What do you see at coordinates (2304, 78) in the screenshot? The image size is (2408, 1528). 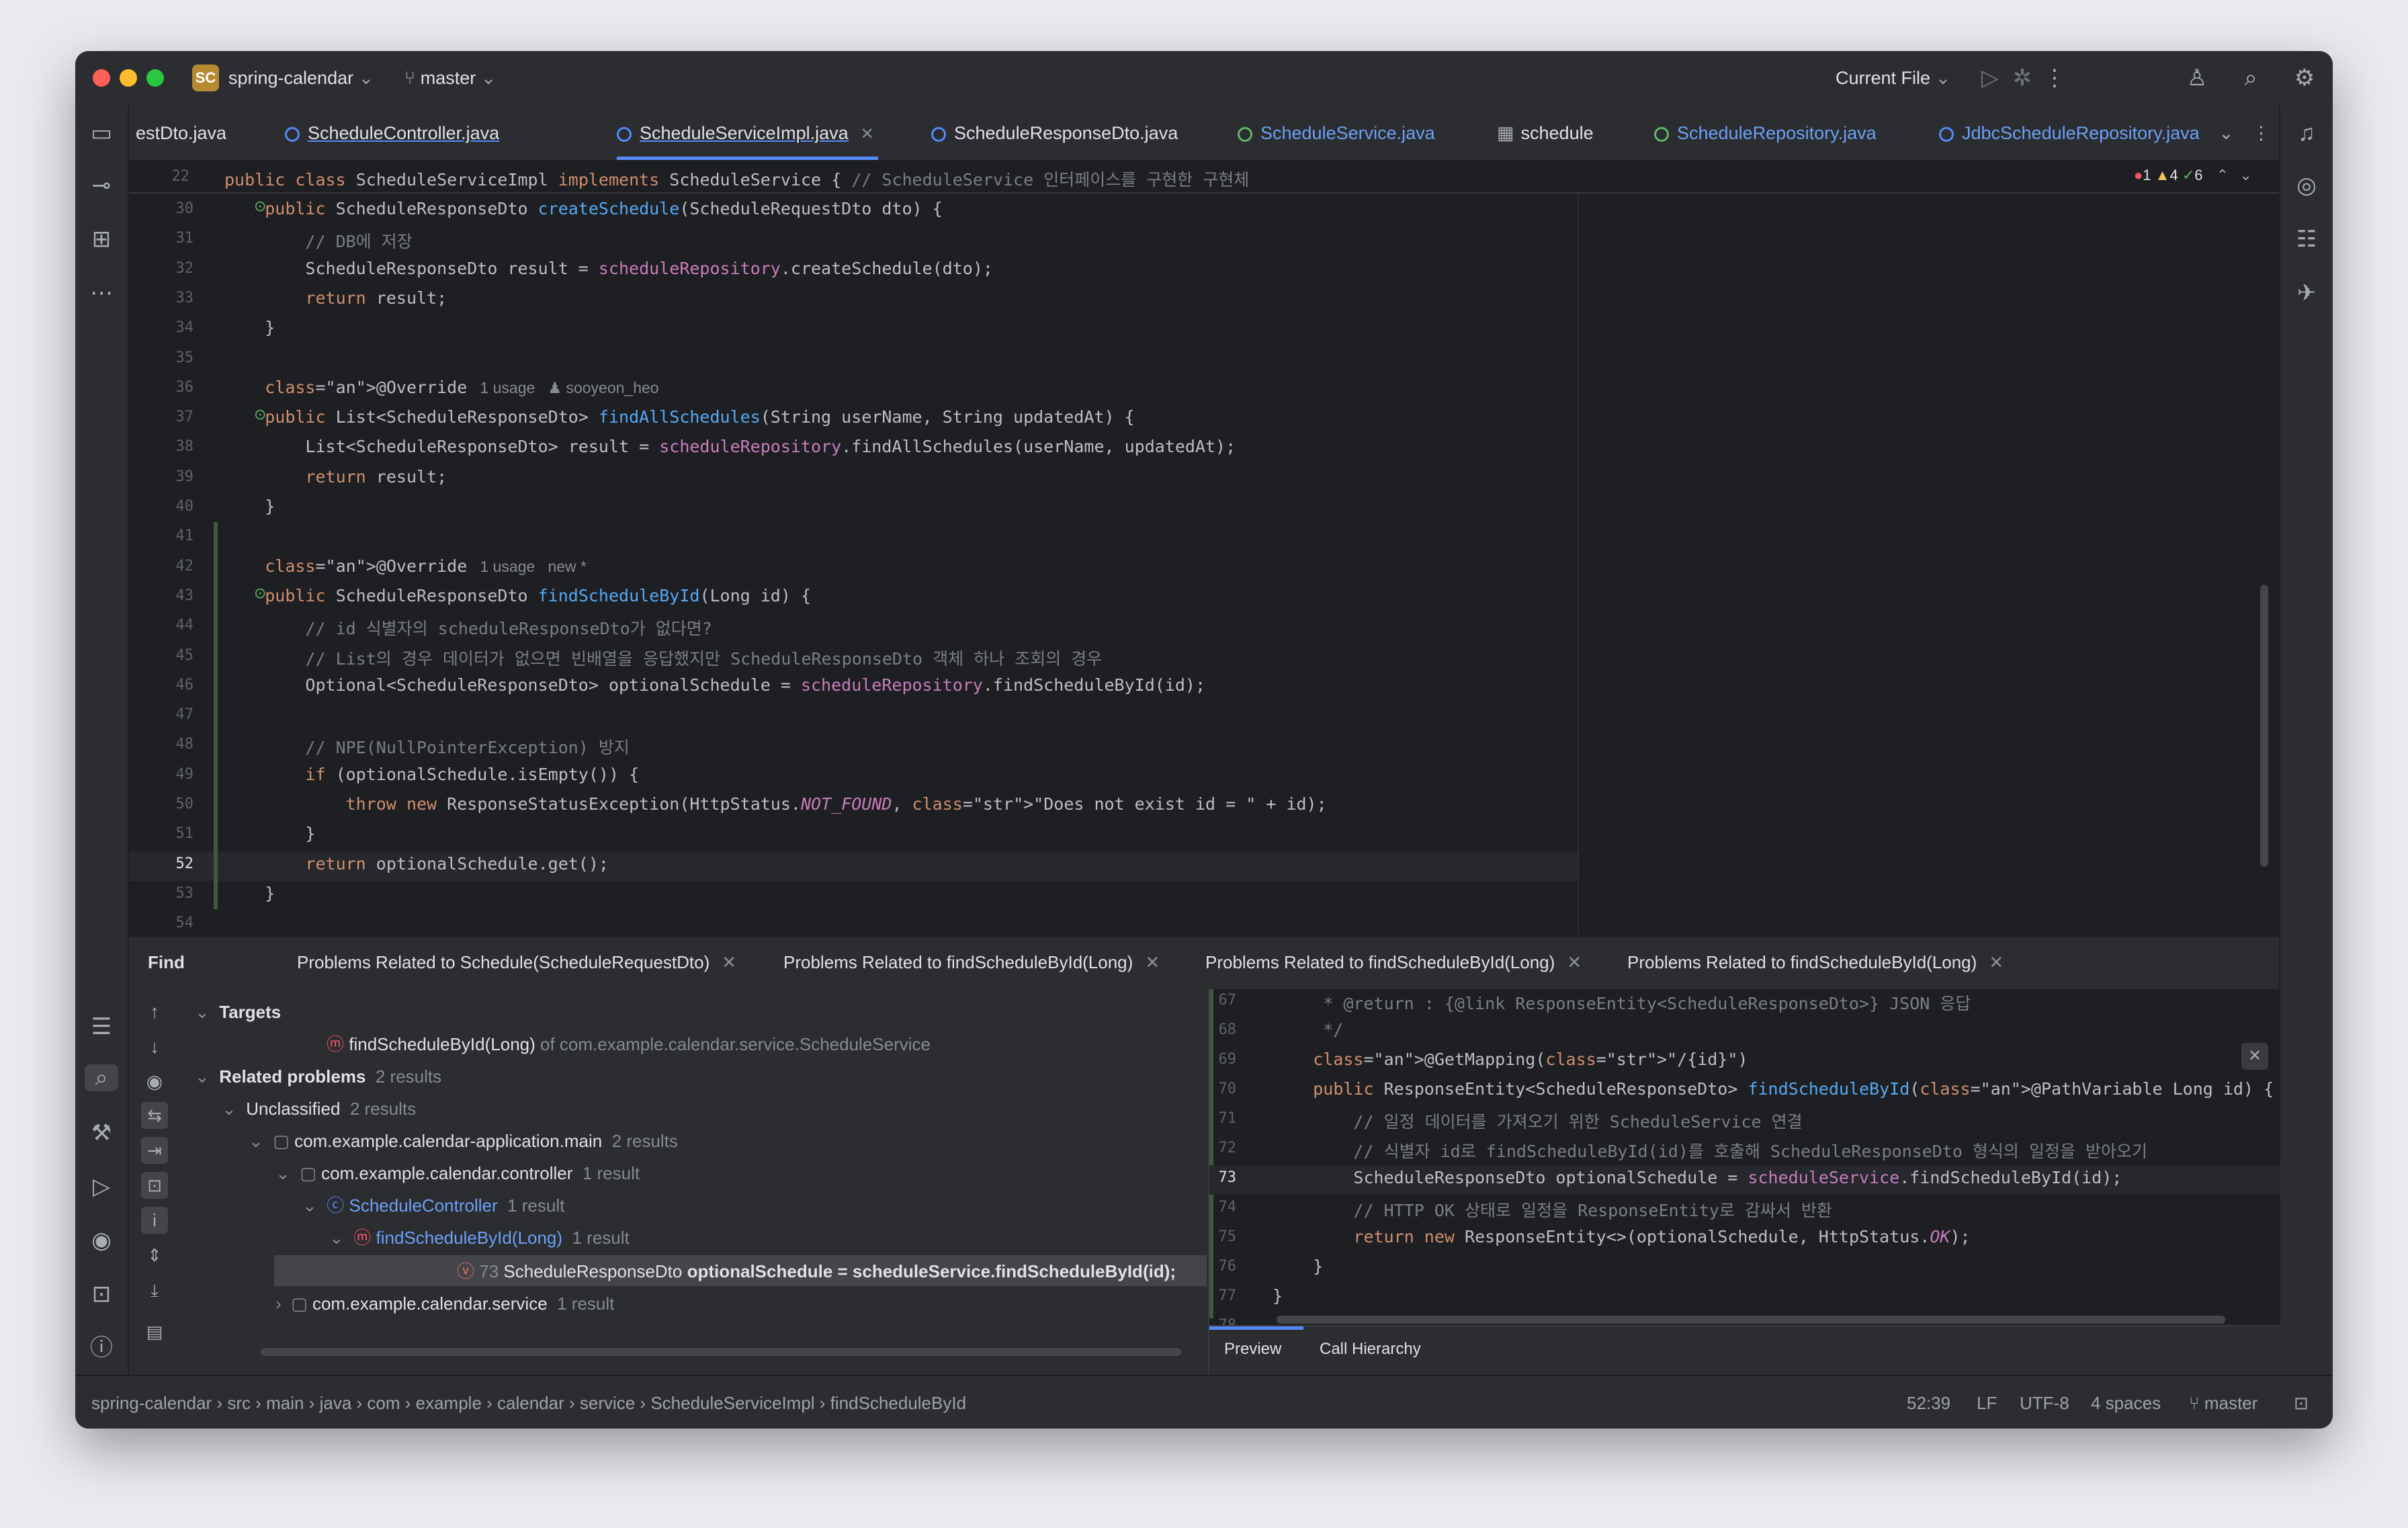 I see `settings-icon: ⚙` at bounding box center [2304, 78].